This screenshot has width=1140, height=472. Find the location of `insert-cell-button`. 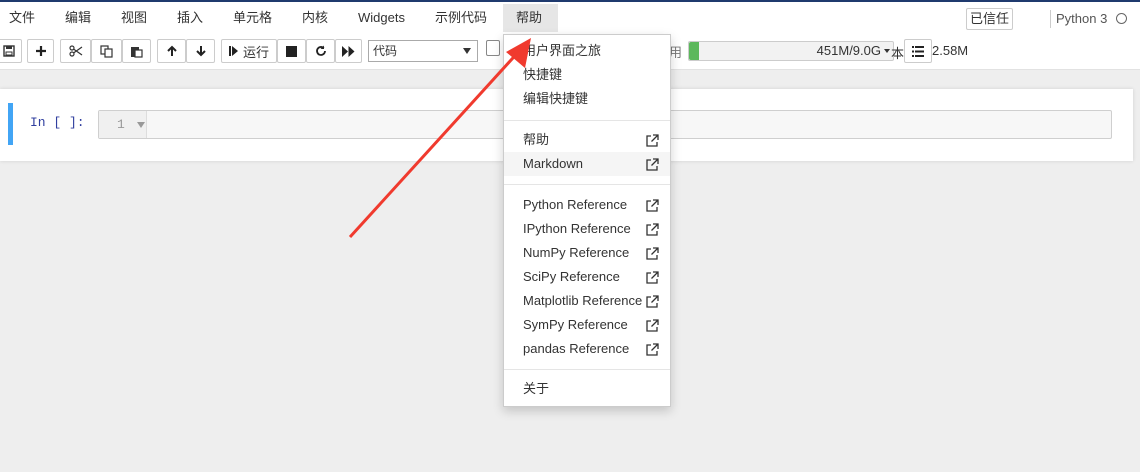

insert-cell-button is located at coordinates (40, 51).